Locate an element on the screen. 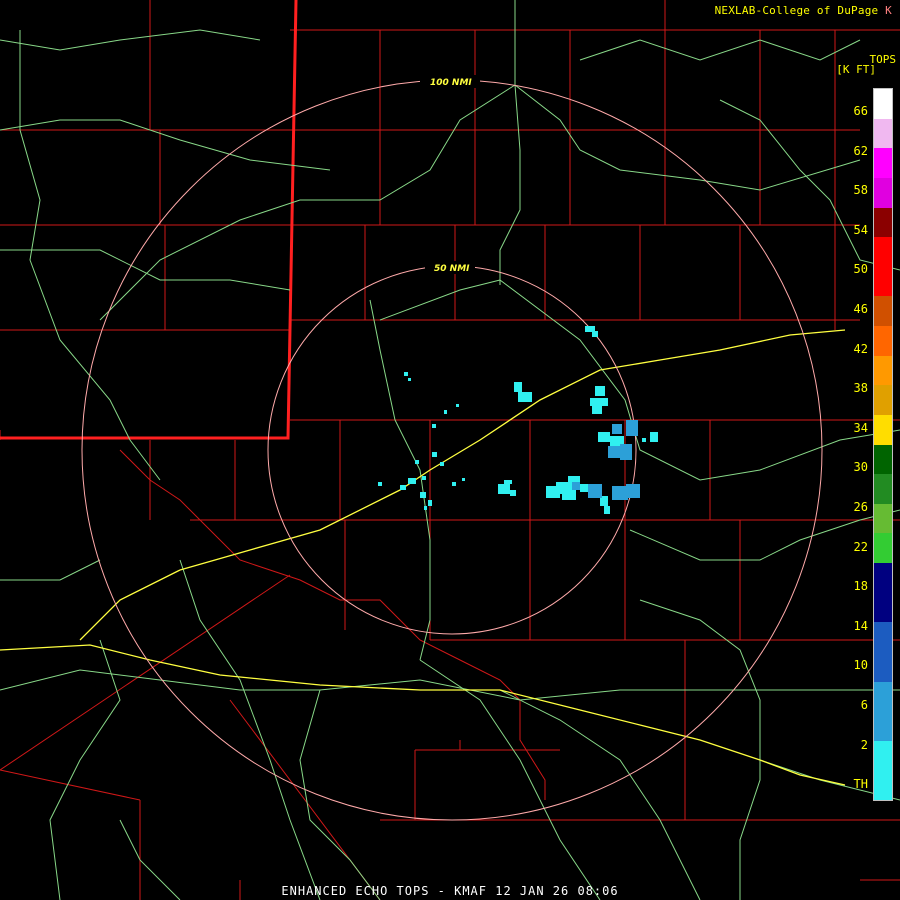 Image resolution: width=900 pixels, height=900 pixels. color-legend-bar is located at coordinates (883, 444).